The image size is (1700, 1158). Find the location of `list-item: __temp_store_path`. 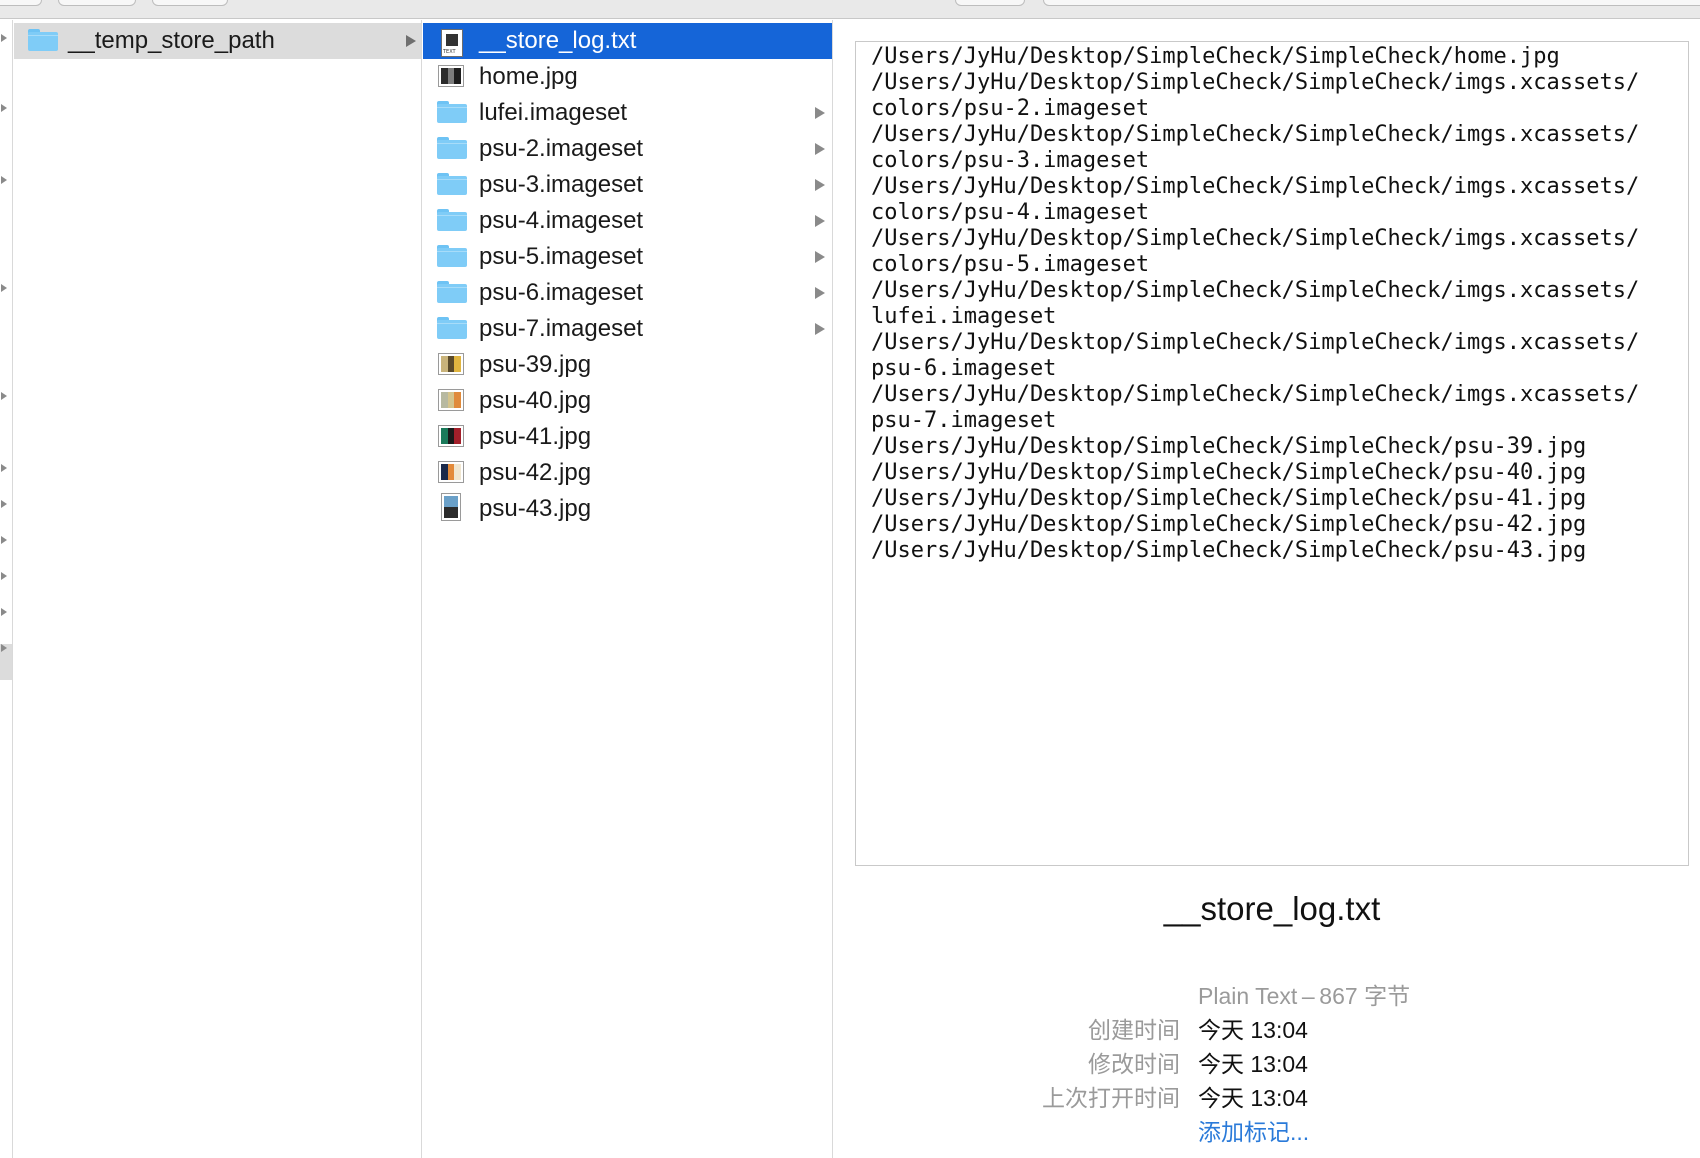

list-item: __temp_store_path is located at coordinates (217, 41).